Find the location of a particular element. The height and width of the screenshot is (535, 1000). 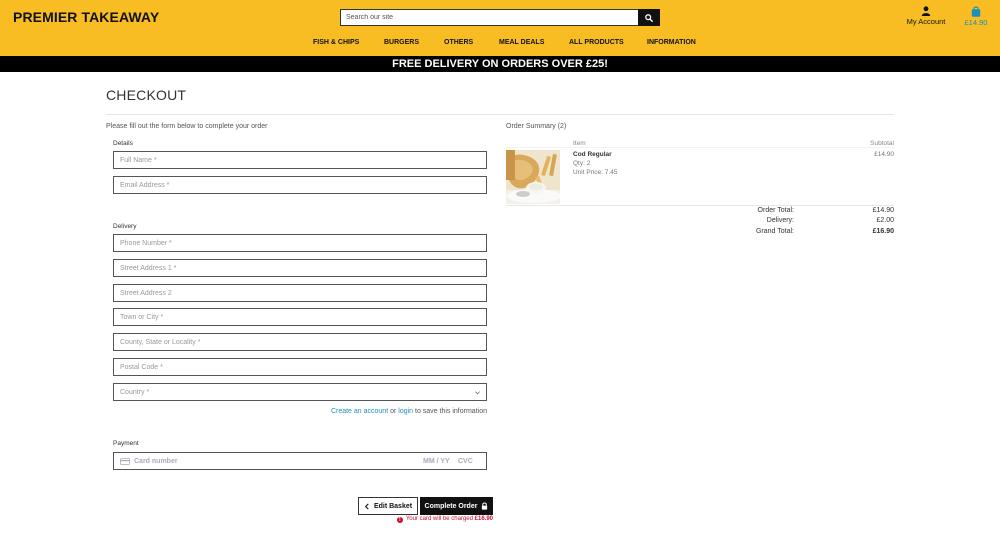

card-input: Card number MM / YY CVC is located at coordinates (300, 461).